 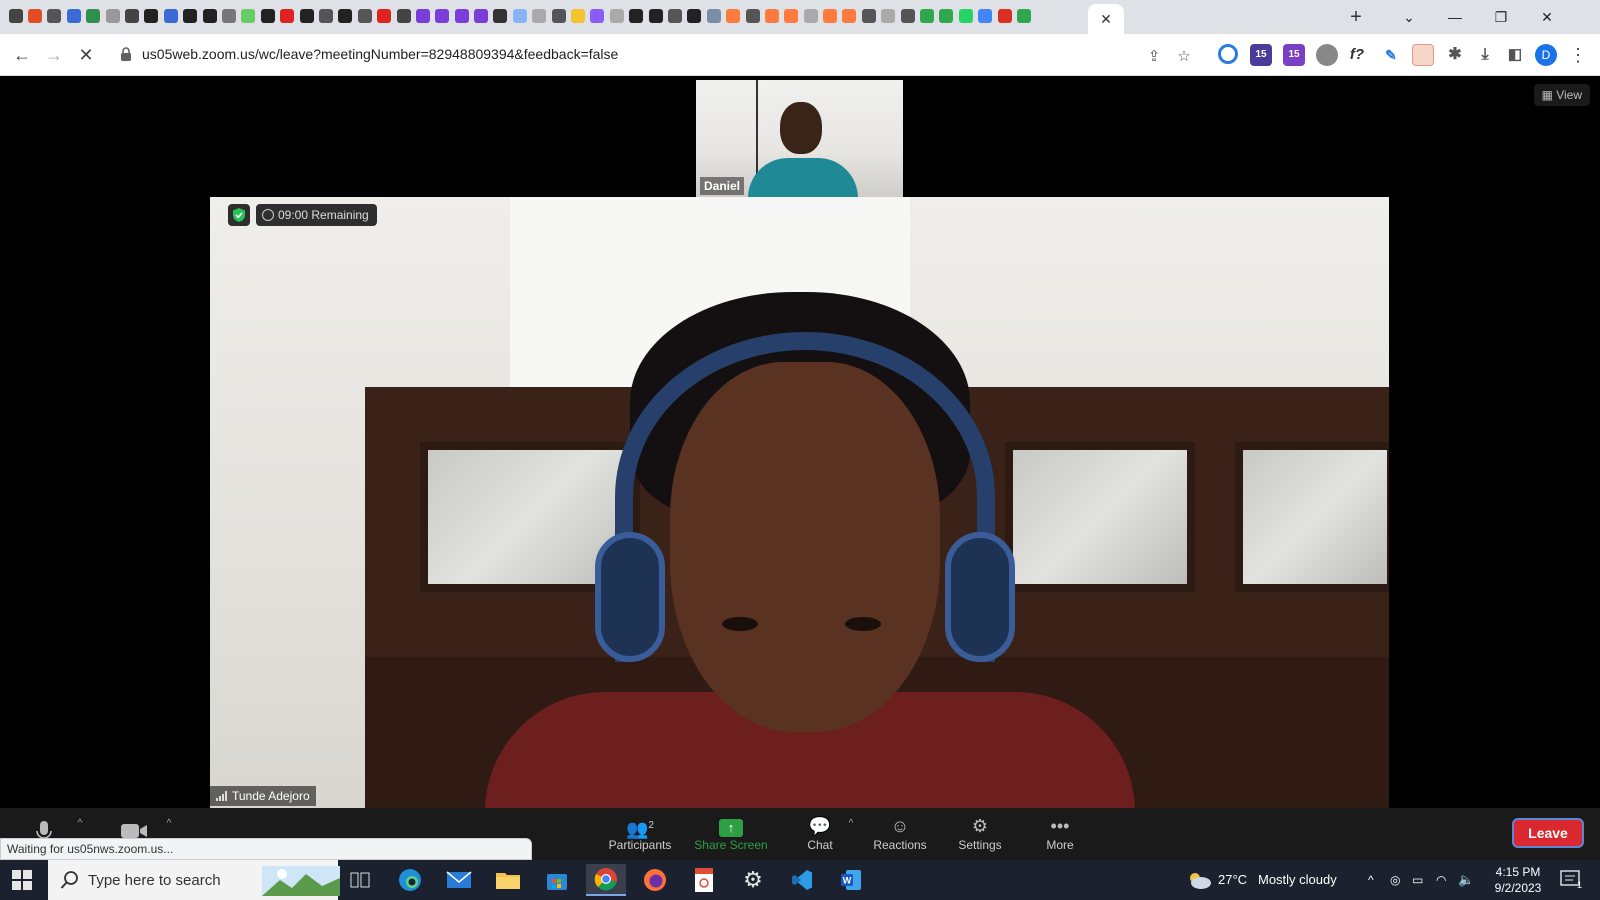 What do you see at coordinates (1294, 55) in the screenshot?
I see `extension-s-icon: 15` at bounding box center [1294, 55].